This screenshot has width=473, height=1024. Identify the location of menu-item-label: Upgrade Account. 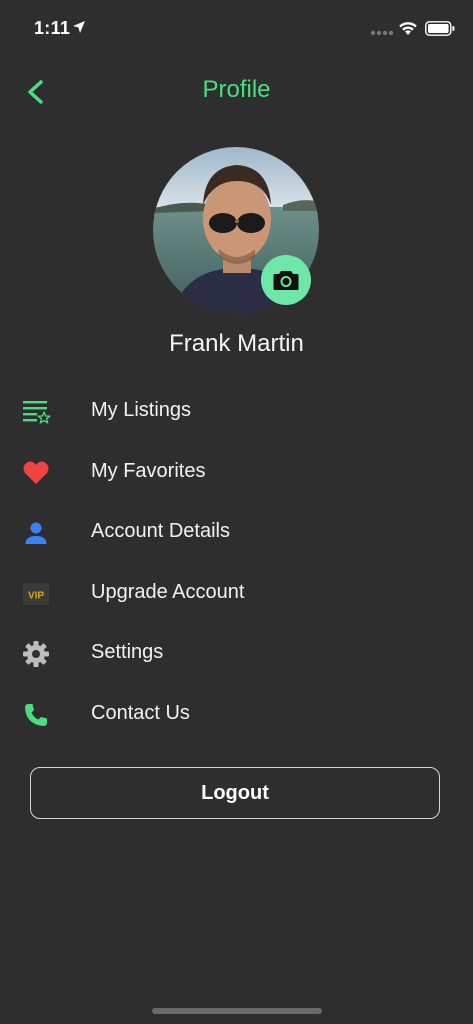
(168, 591).